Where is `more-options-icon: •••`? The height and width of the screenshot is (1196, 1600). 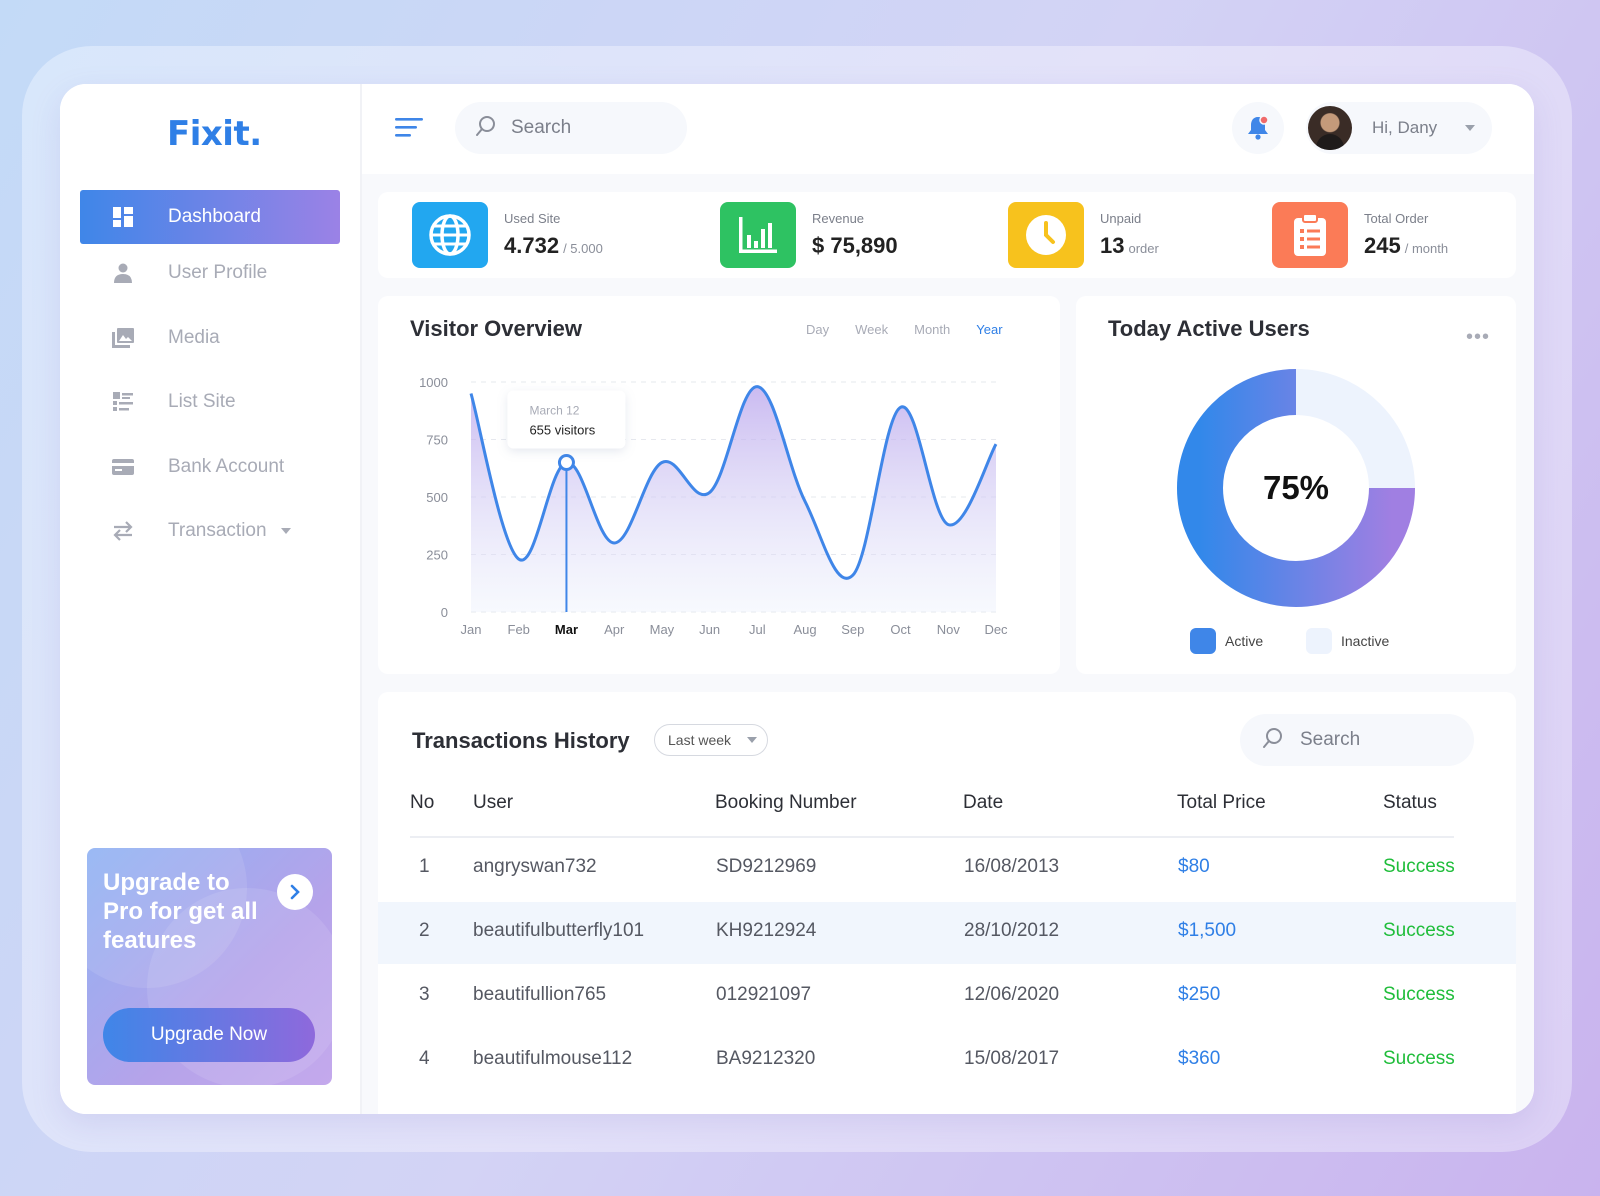
more-options-icon: ••• is located at coordinates (1478, 337).